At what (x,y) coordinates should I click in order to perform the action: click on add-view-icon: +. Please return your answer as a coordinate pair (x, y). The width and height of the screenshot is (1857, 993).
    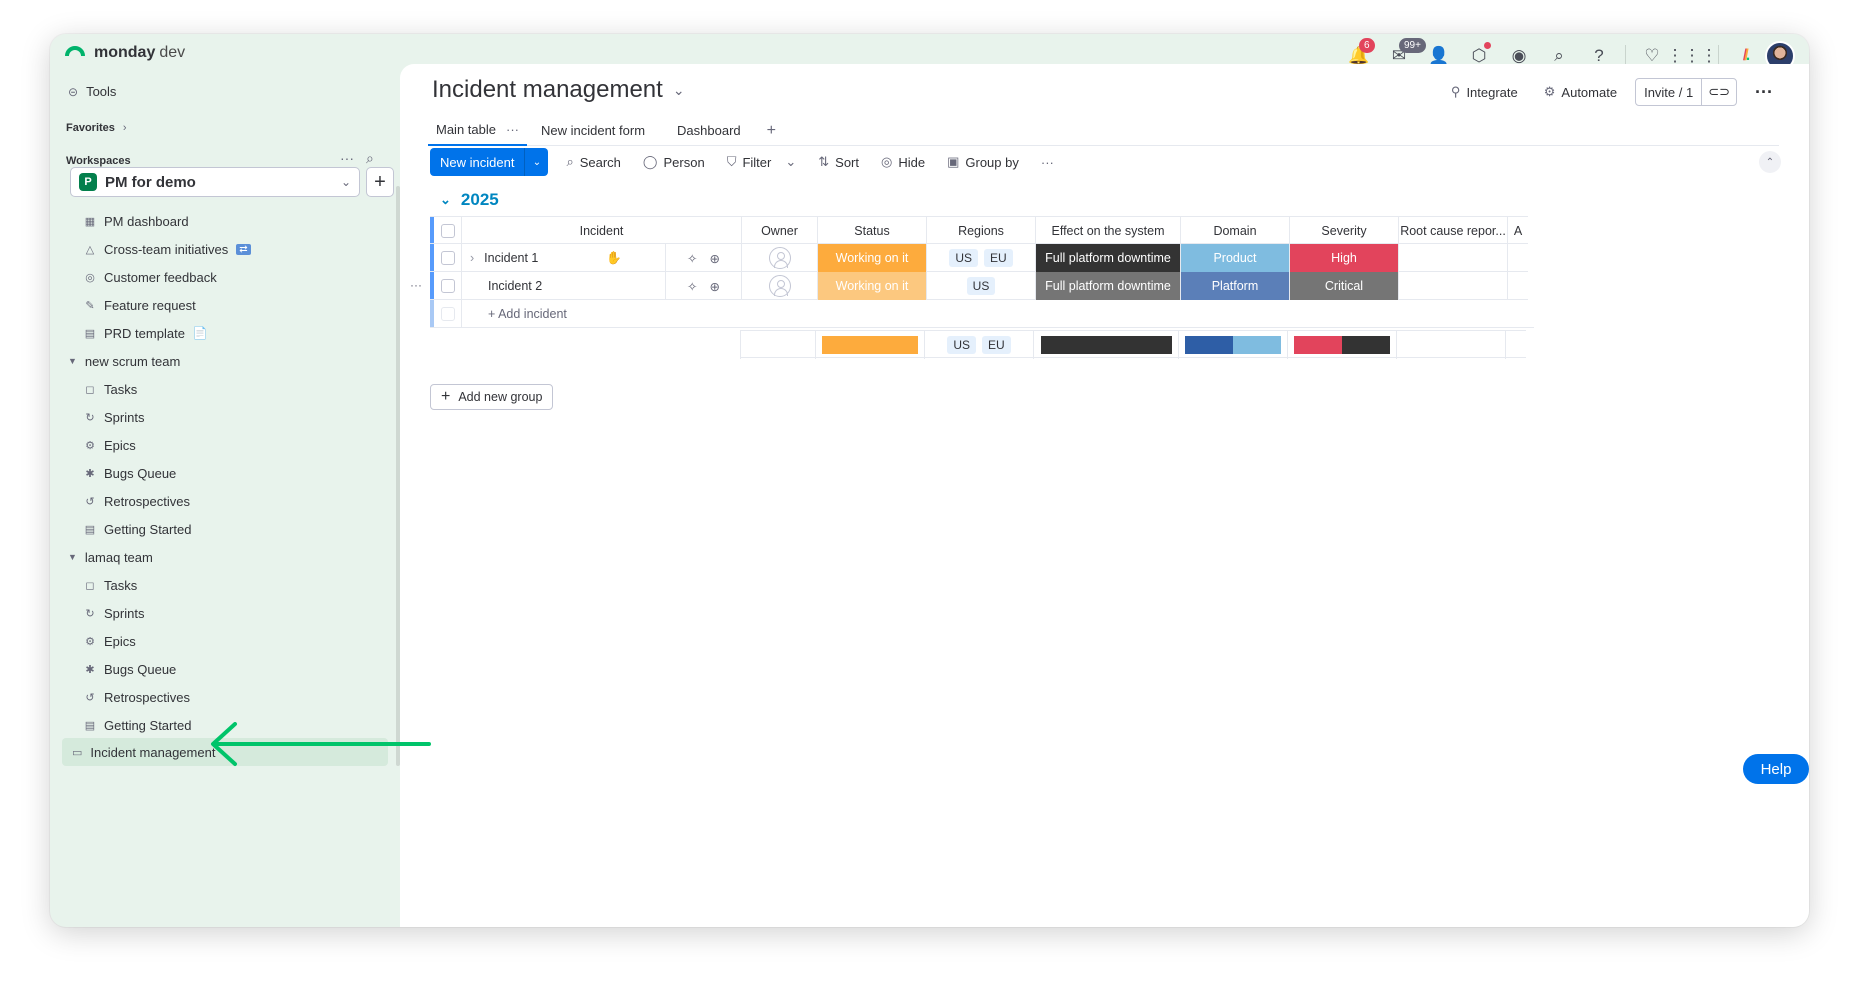
    Looking at the image, I should click on (771, 131).